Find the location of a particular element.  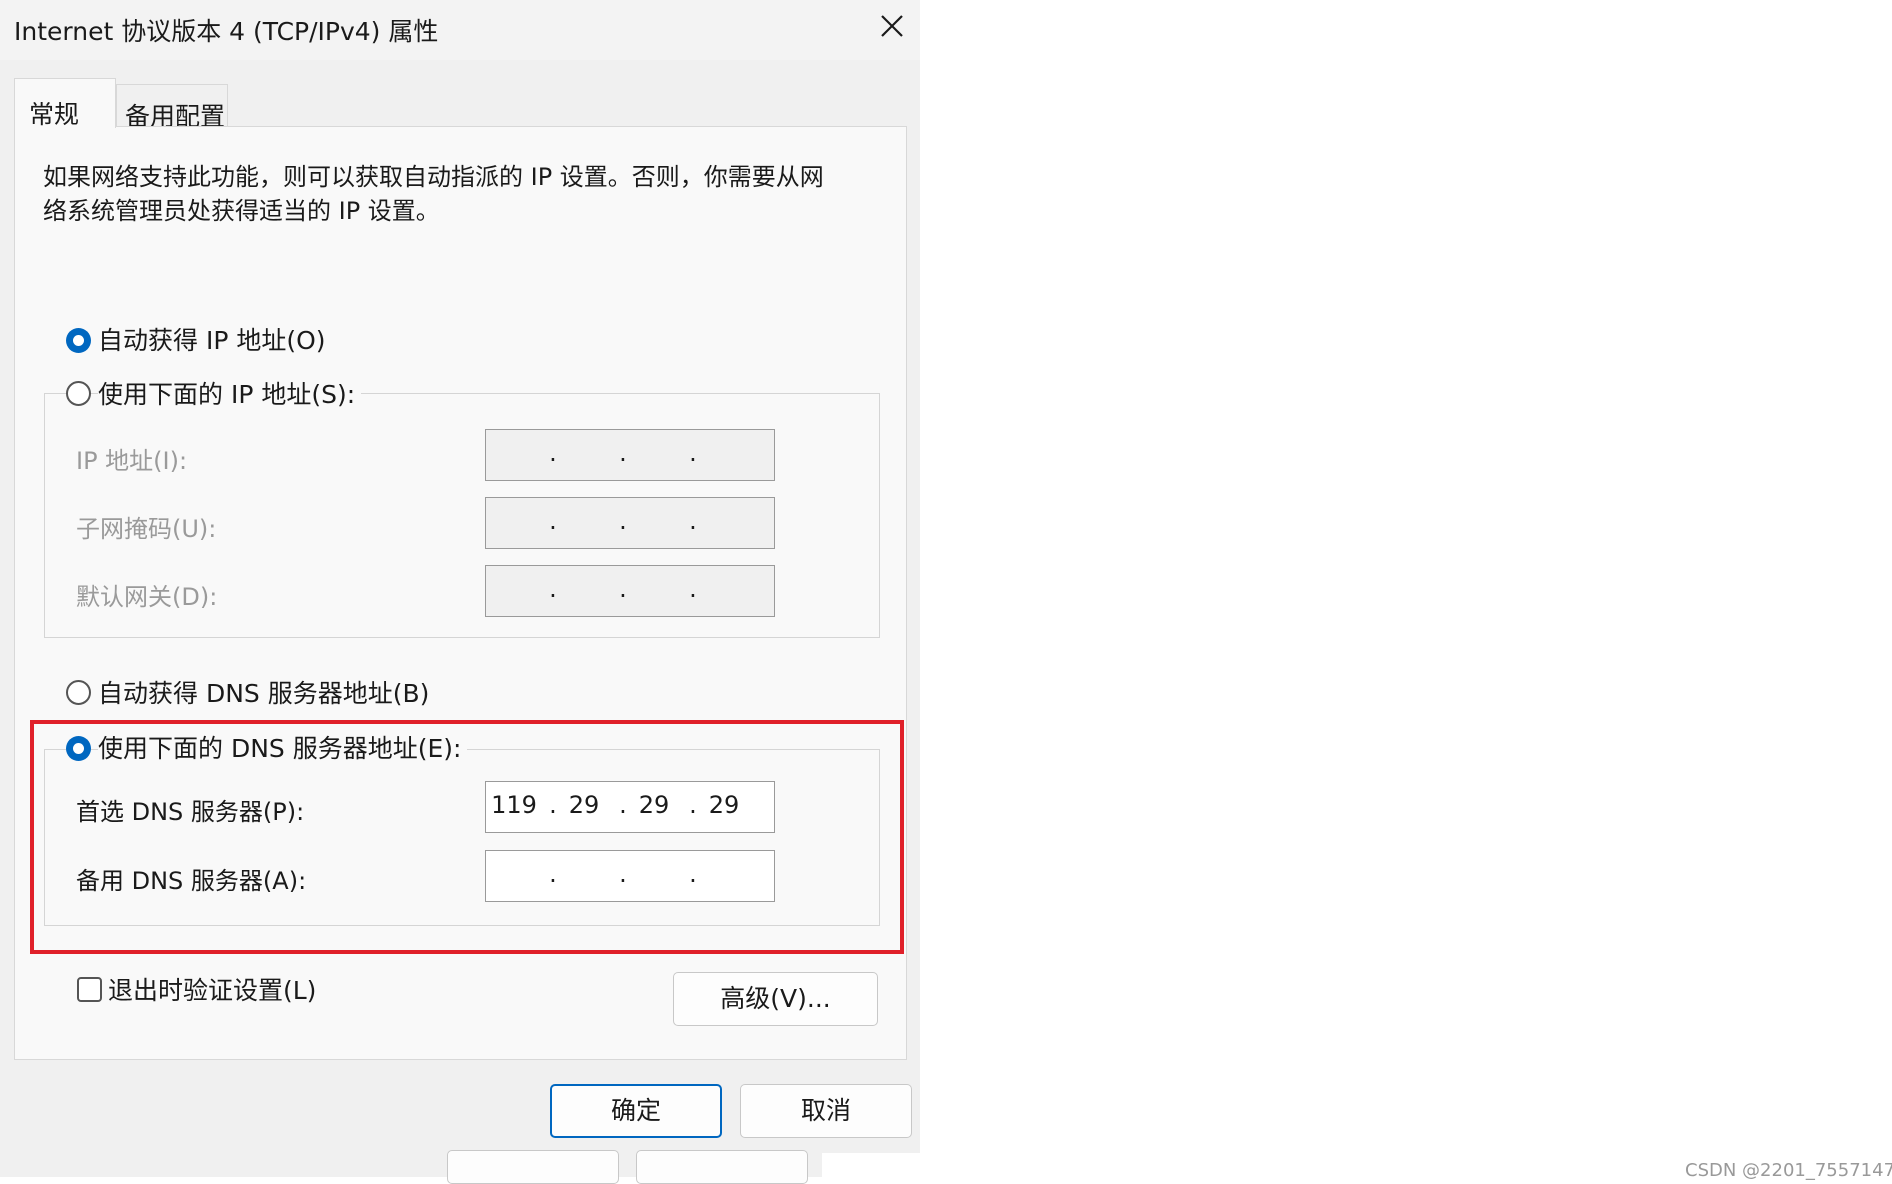

close-icon is located at coordinates (892, 26).